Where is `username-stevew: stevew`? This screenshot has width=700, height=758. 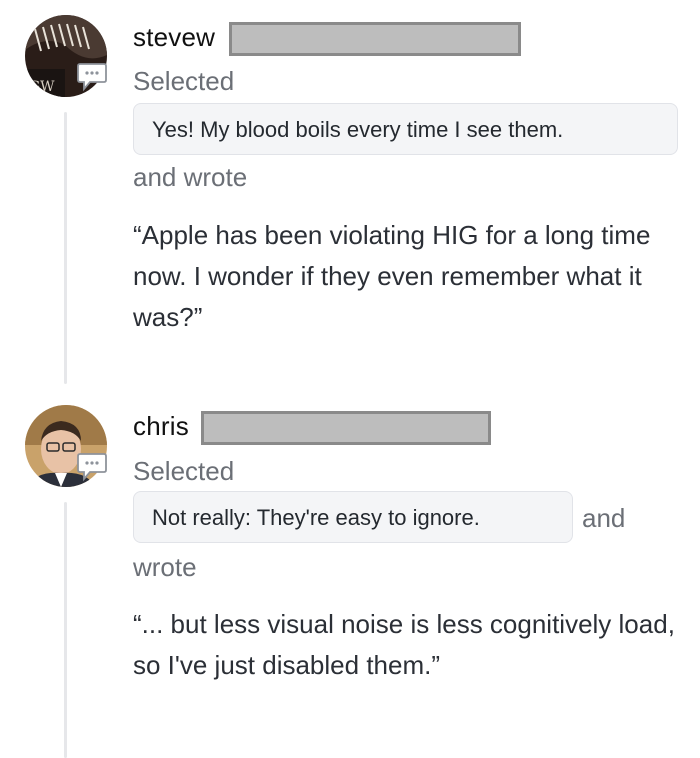 username-stevew: stevew is located at coordinates (174, 37).